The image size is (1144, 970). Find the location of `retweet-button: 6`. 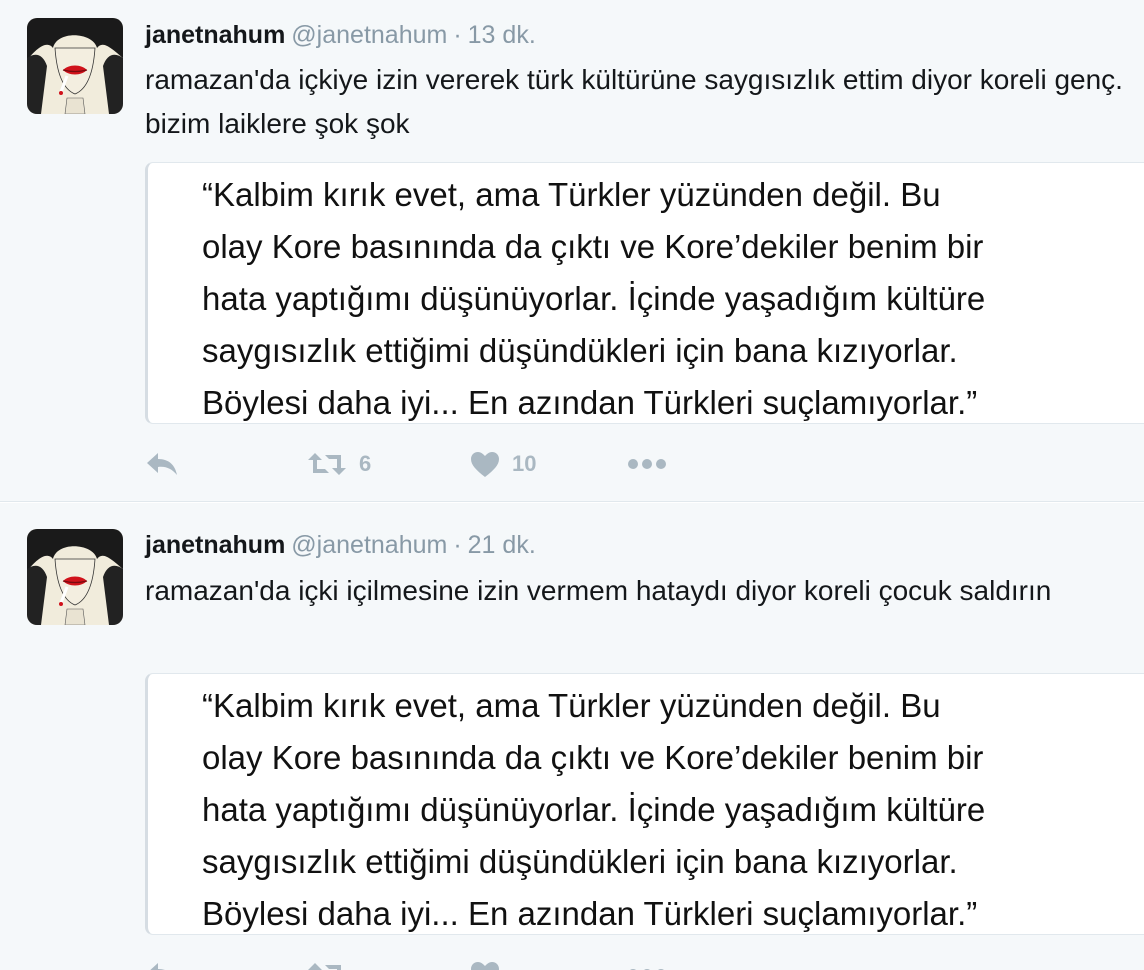

retweet-button: 6 is located at coordinates (339, 464).